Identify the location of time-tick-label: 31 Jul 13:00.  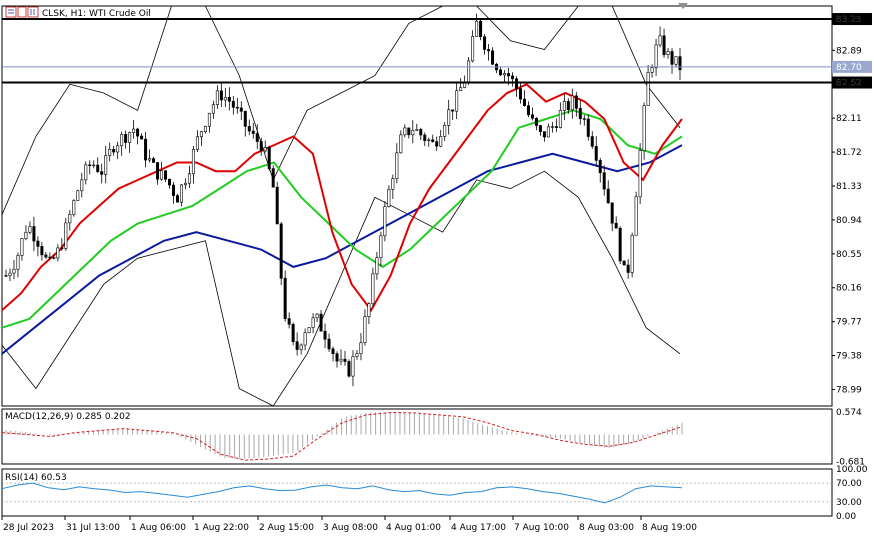
(93, 528).